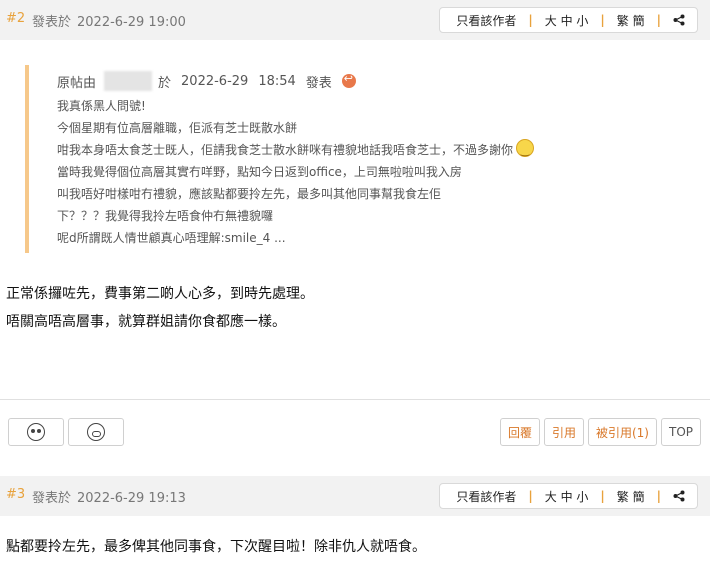 The height and width of the screenshot is (571, 710). I want to click on reaction-pig-button, so click(96, 432).